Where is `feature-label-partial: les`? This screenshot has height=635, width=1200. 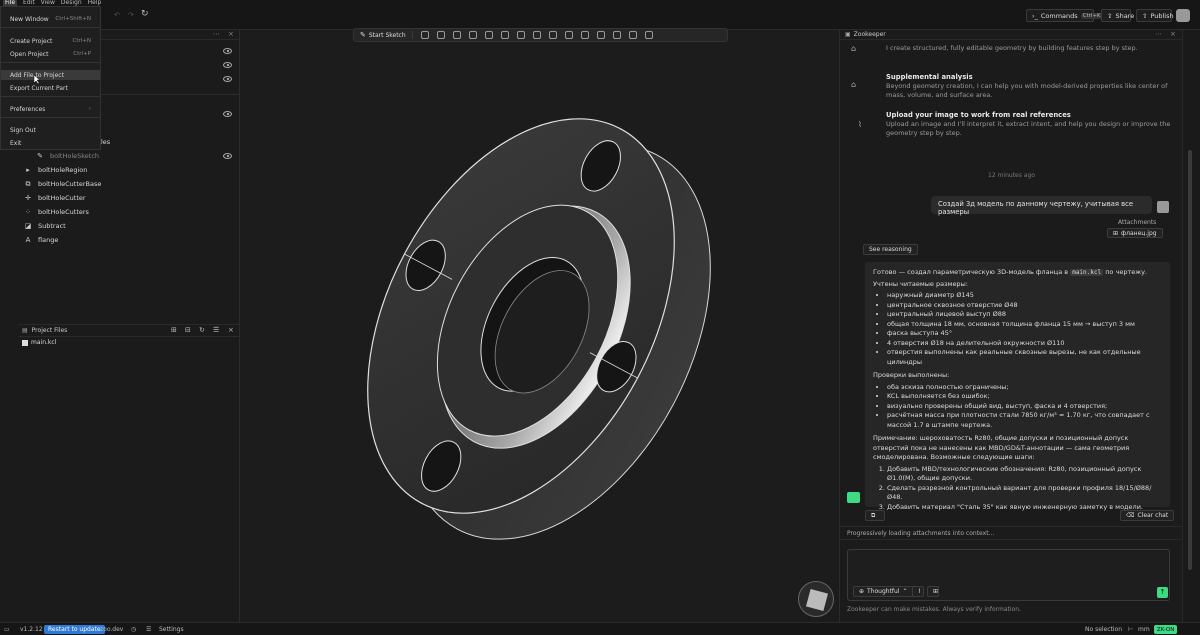 feature-label-partial: les is located at coordinates (106, 142).